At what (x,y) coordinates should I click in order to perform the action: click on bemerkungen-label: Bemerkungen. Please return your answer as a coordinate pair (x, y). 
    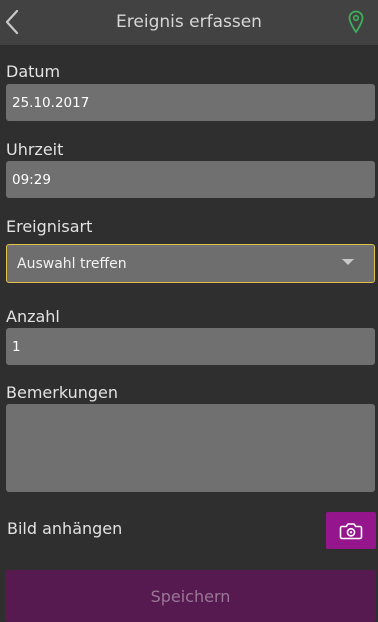
    Looking at the image, I should click on (62, 392).